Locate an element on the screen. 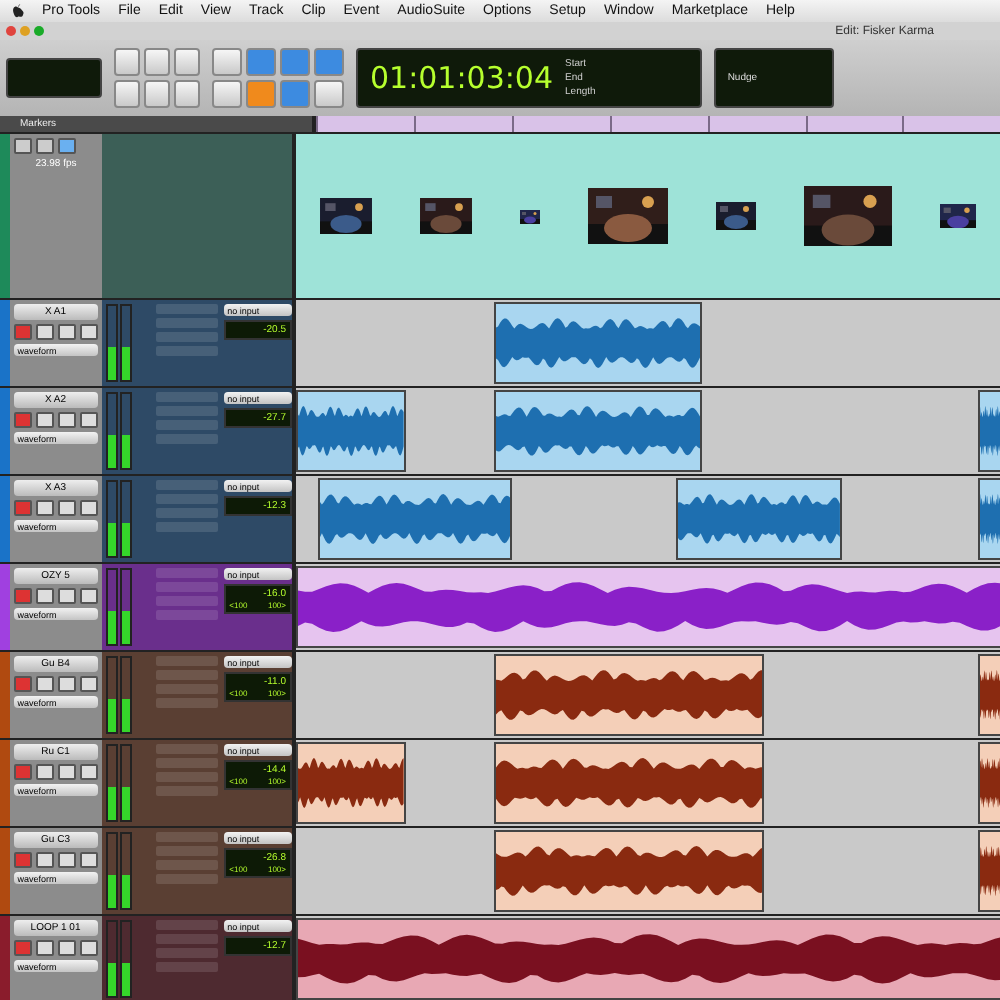  online-button is located at coordinates (67, 146).